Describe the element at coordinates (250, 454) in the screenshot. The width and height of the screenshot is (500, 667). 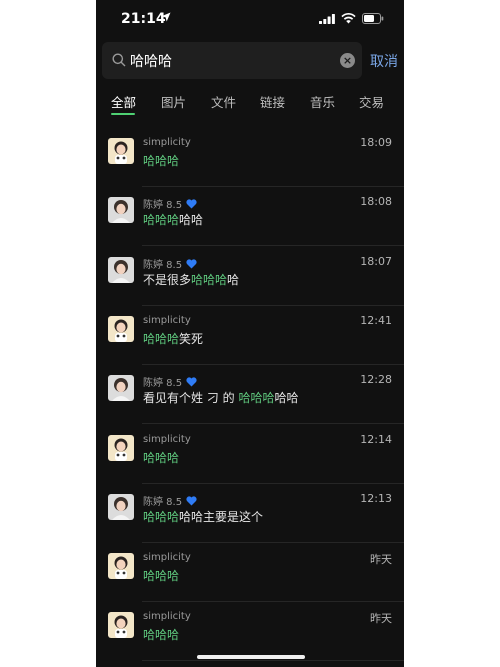
I see `result-row: simplicity 12:14 哈哈哈` at that location.